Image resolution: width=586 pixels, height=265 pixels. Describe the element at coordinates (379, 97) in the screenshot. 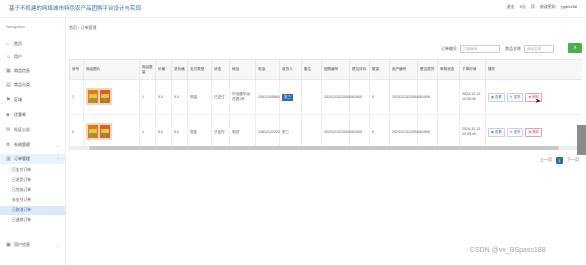

I see `cell-count: 0` at that location.